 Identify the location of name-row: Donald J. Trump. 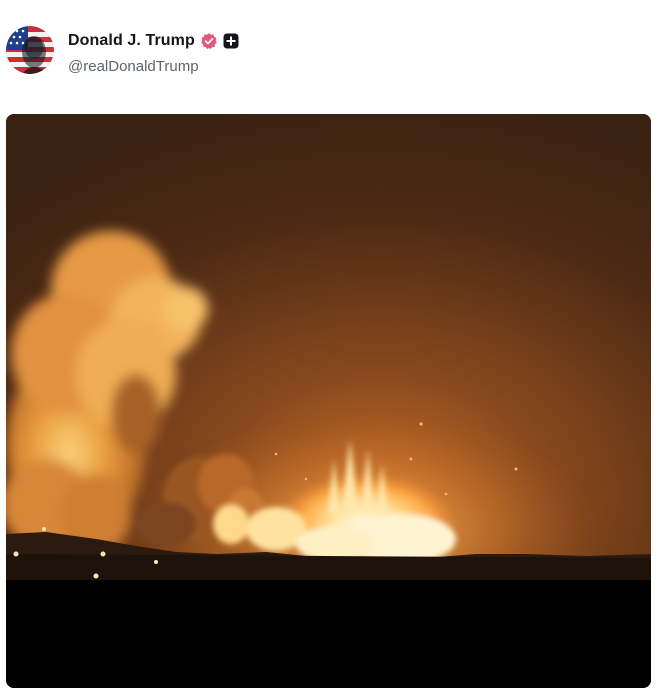
(153, 41).